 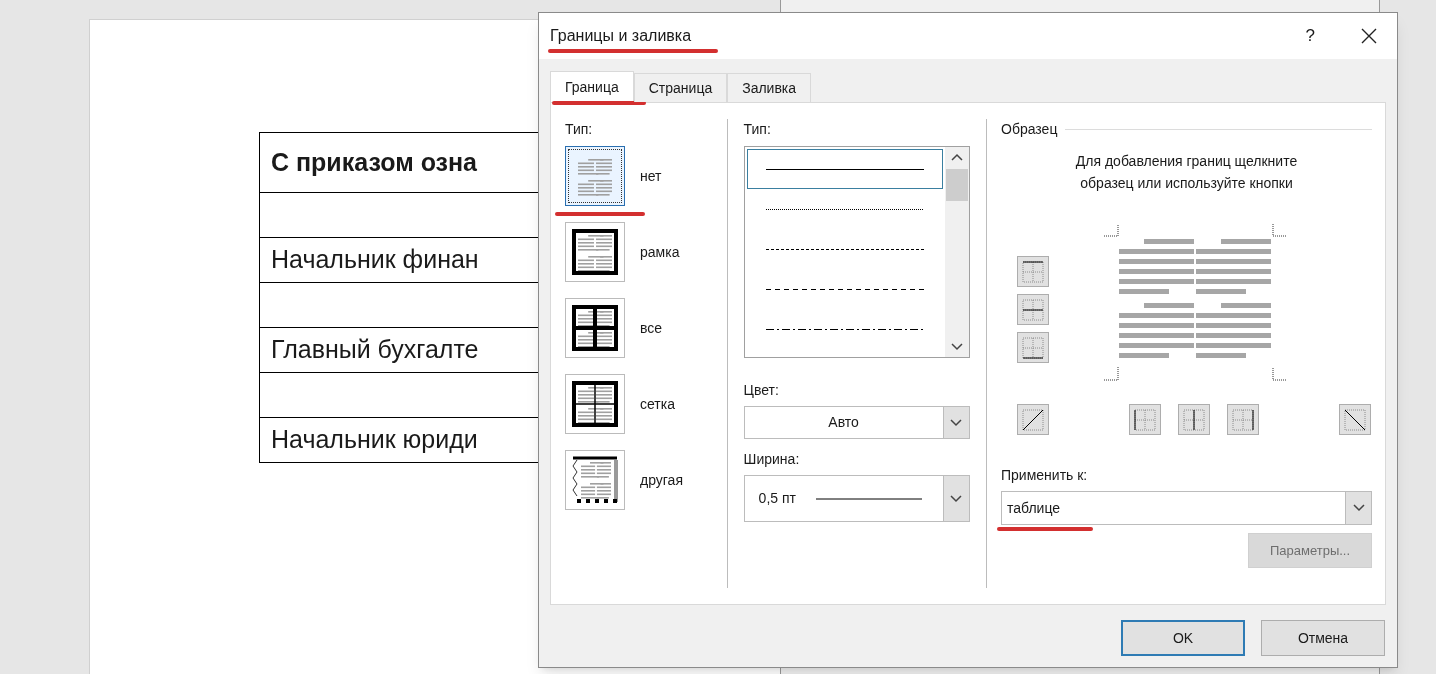 I want to click on width-label: Ширина:, so click(x=772, y=459).